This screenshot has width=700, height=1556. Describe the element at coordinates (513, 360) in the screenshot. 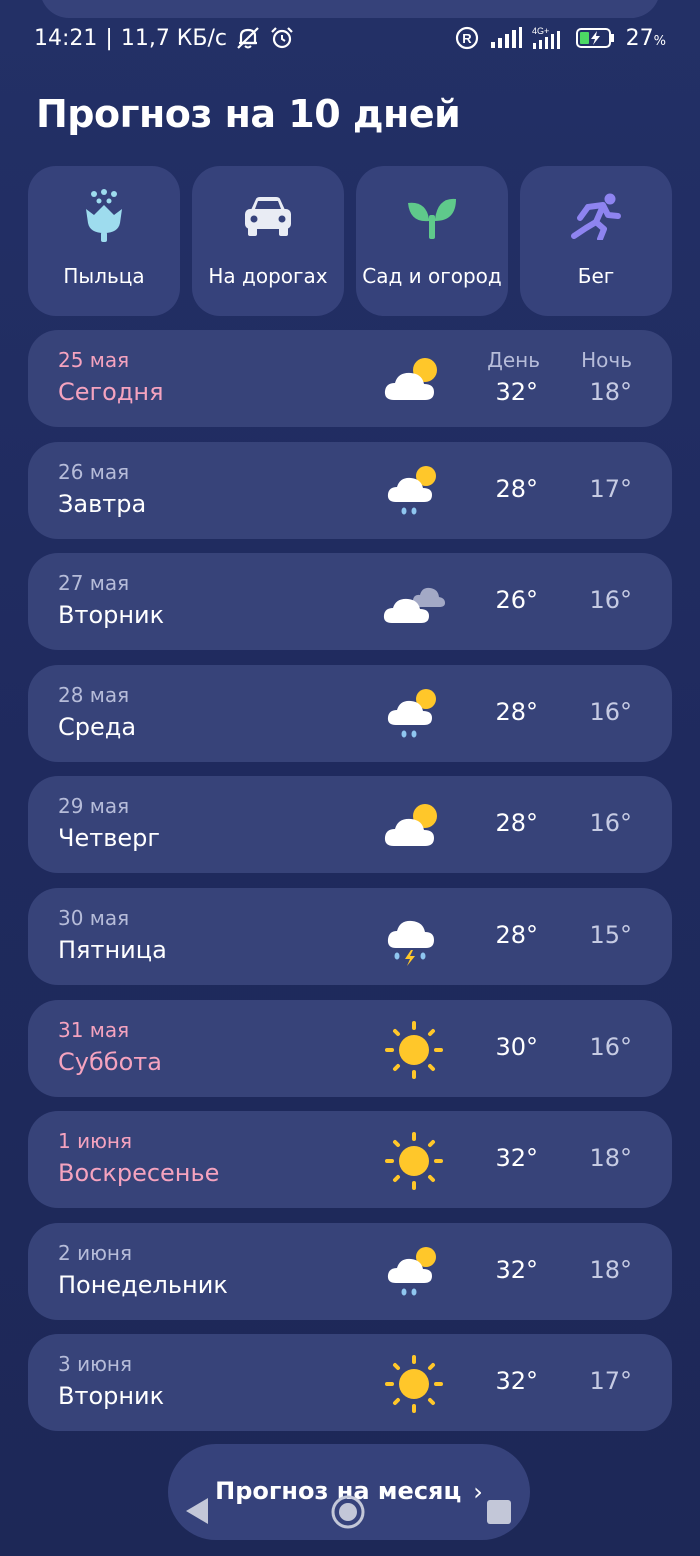

I see `column-day-label: День` at that location.